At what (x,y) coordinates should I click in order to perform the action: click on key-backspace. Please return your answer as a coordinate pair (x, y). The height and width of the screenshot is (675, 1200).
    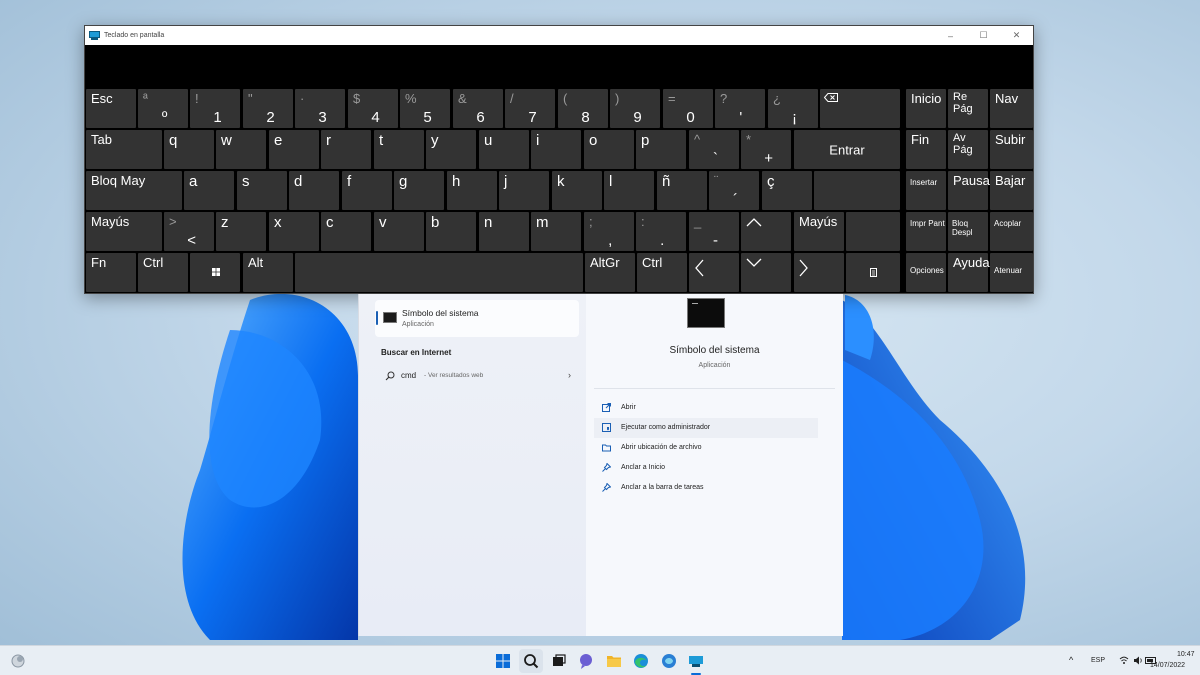
    Looking at the image, I should click on (860, 108).